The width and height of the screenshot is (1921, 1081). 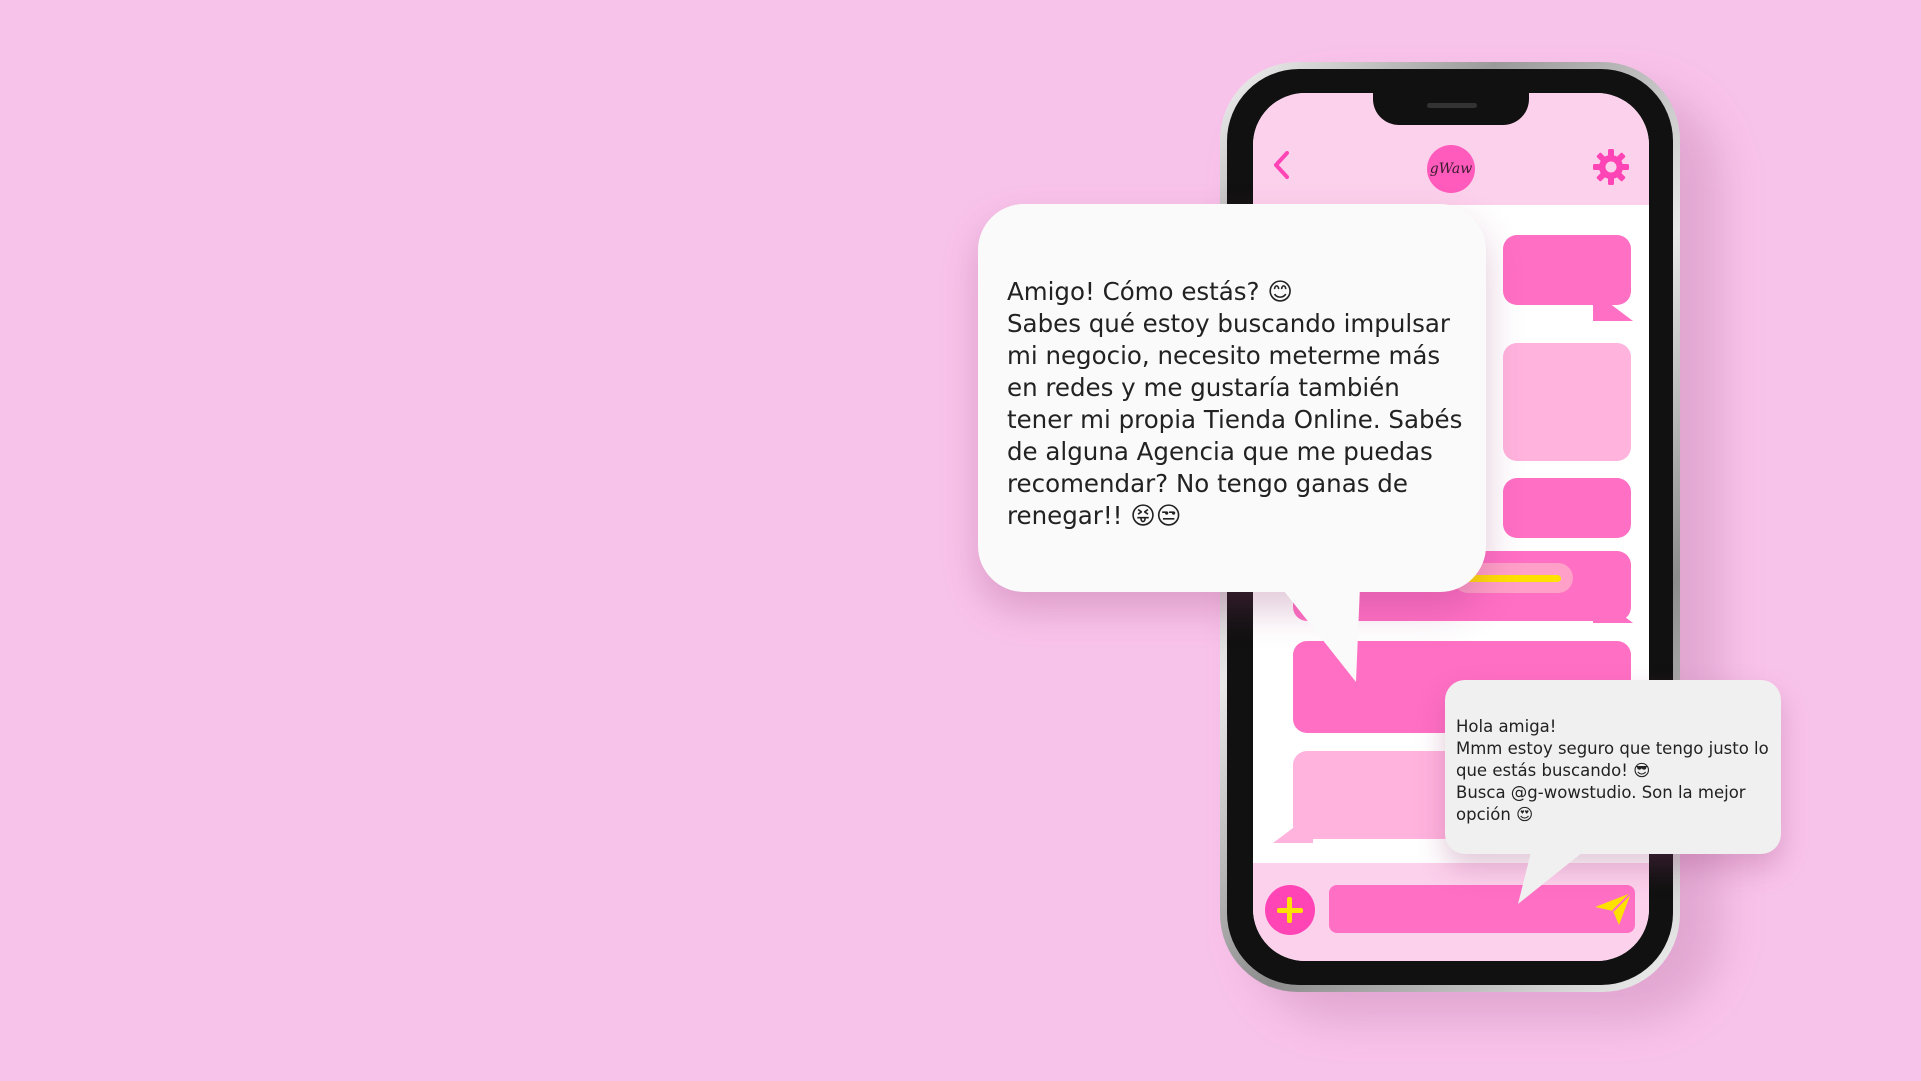 I want to click on brand-logo: gWaw, so click(x=1451, y=169).